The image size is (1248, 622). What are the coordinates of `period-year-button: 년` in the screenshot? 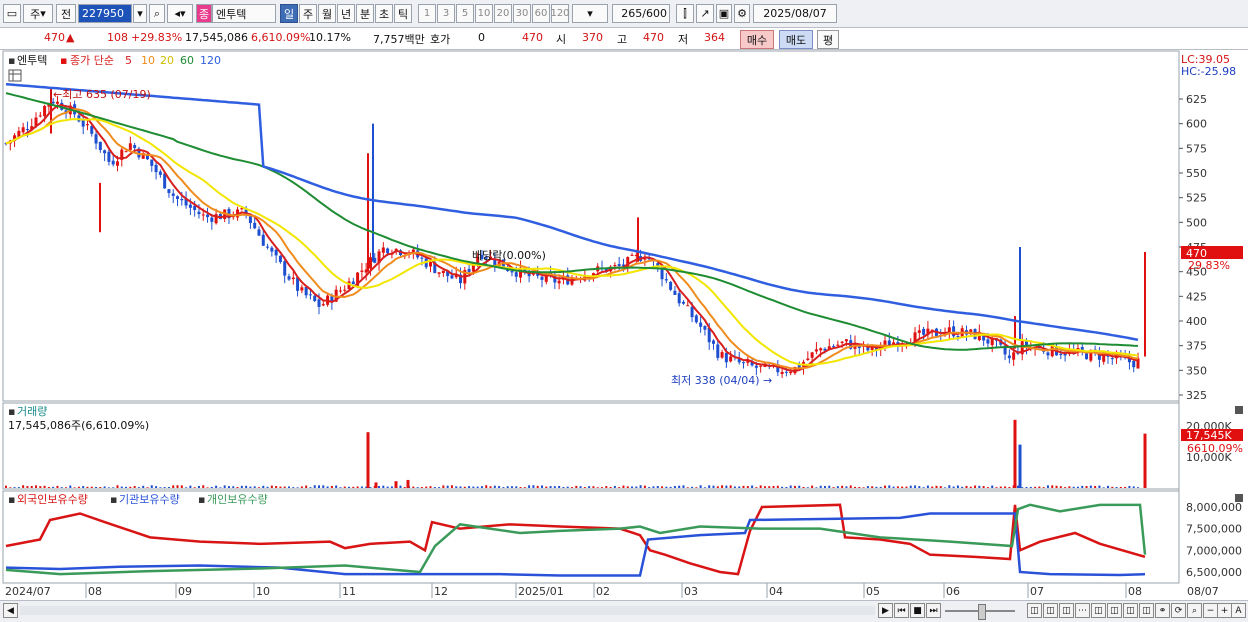 It's located at (346, 13).